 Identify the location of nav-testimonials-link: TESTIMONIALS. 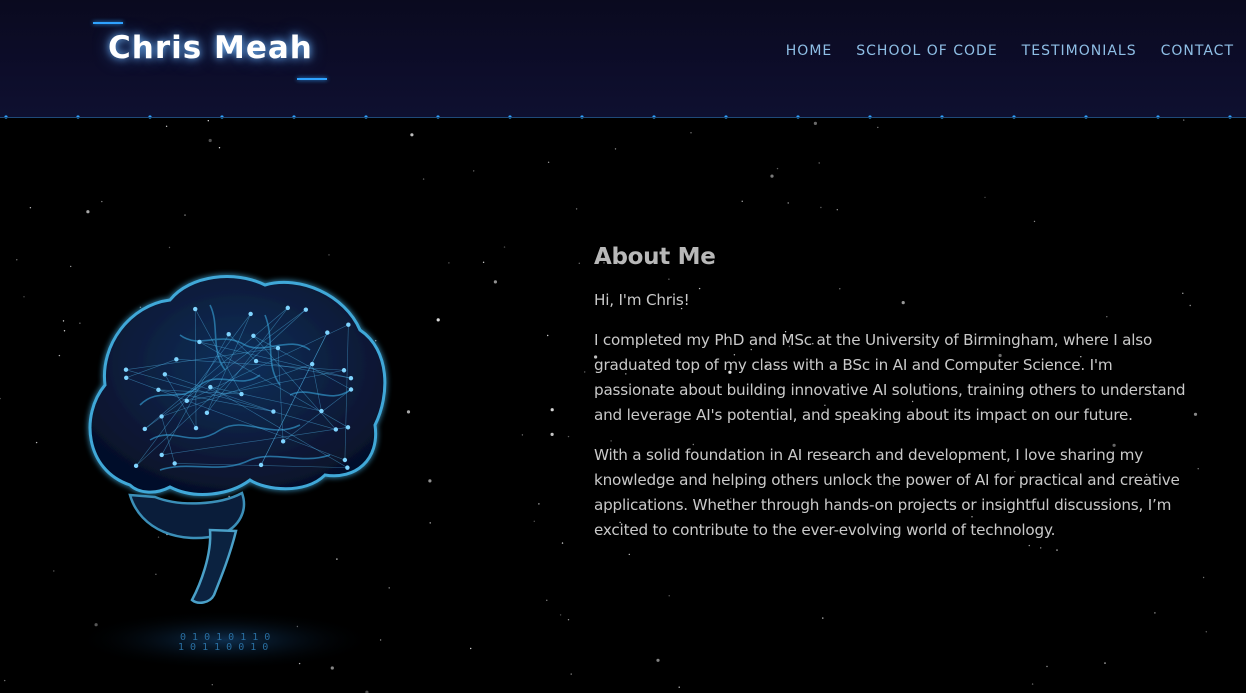
(1079, 51).